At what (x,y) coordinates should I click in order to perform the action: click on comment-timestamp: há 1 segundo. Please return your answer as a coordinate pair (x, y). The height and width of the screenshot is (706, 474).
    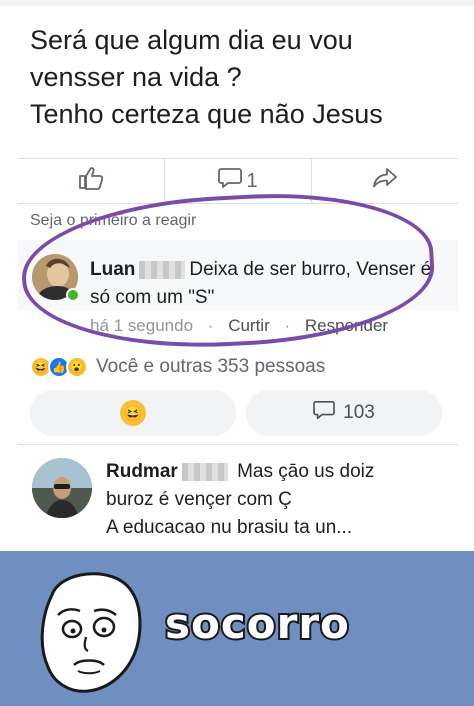
    Looking at the image, I should click on (142, 325).